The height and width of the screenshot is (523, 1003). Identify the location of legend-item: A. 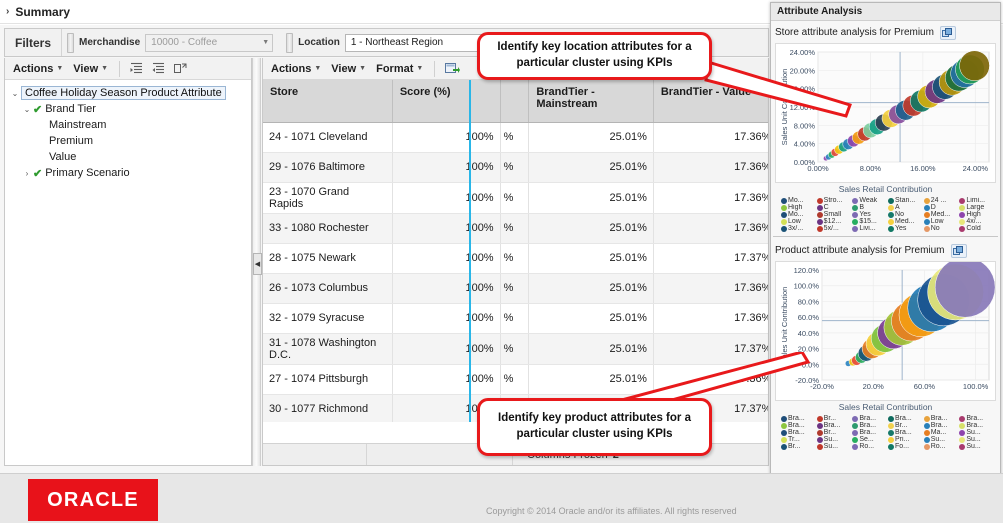
(905, 207).